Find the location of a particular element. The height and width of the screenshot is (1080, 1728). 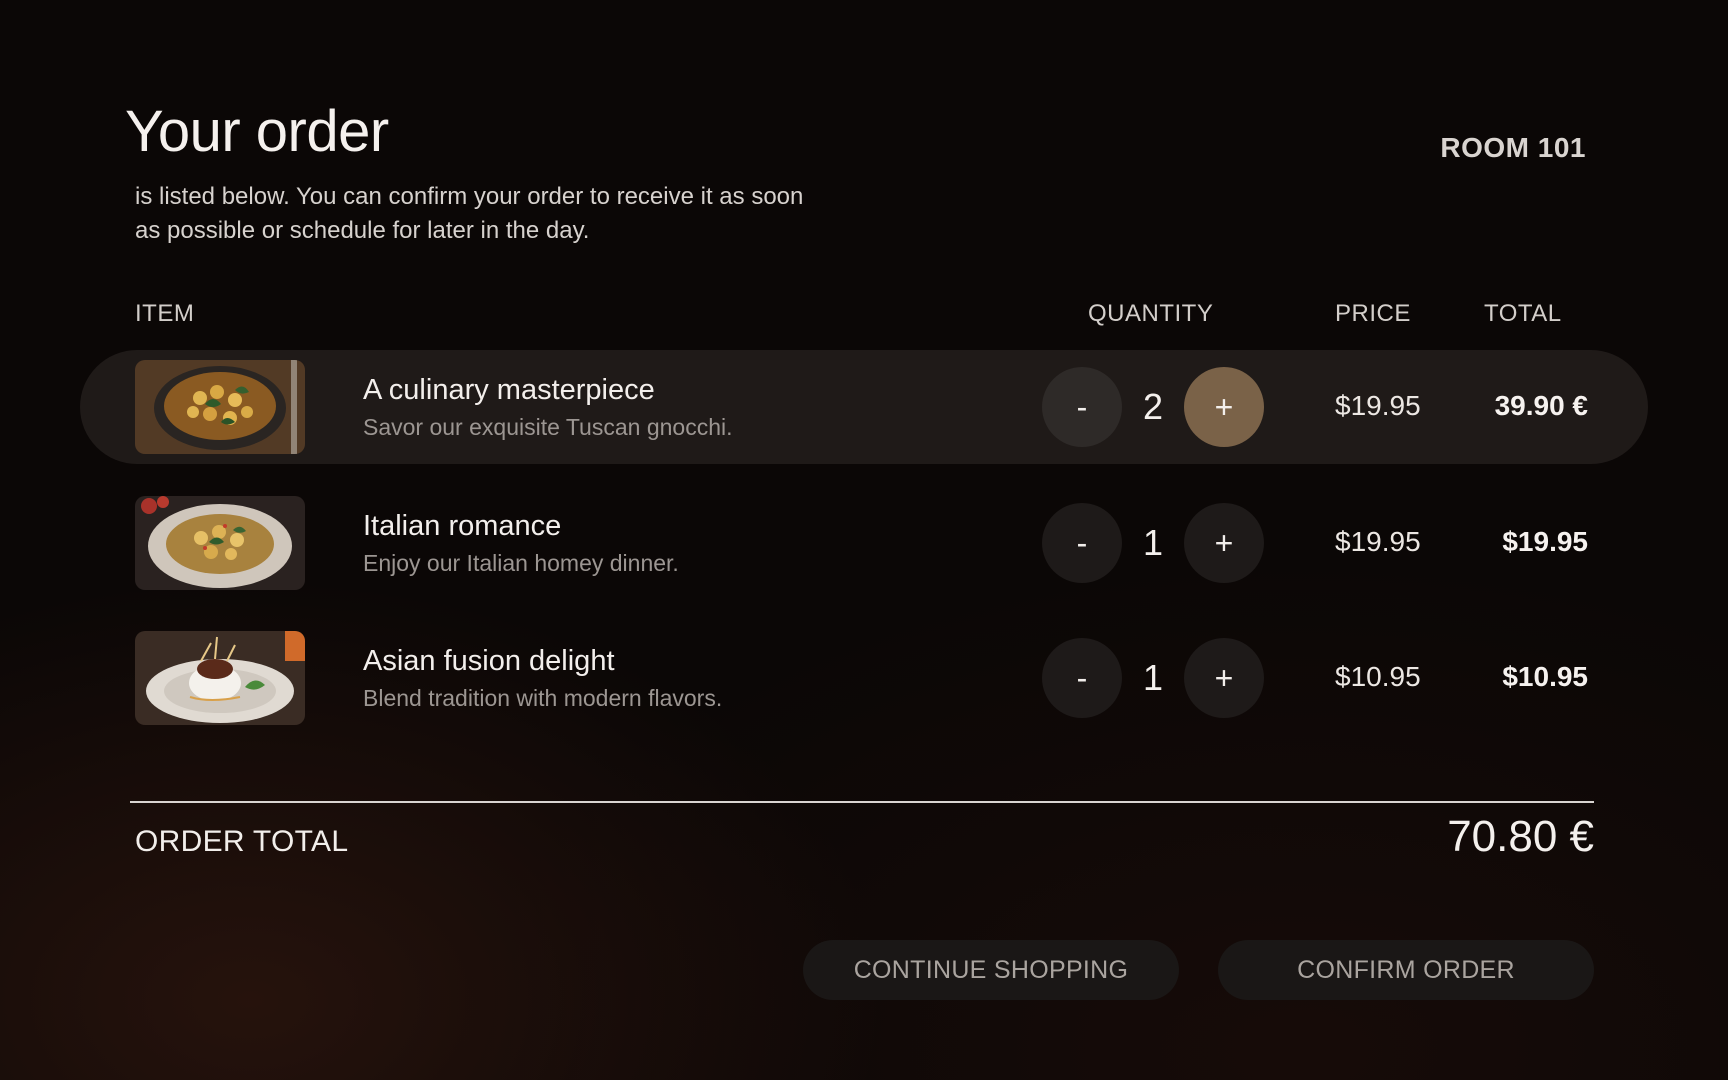

item-description: Enjoy our Italian homey dinner. is located at coordinates (521, 563).